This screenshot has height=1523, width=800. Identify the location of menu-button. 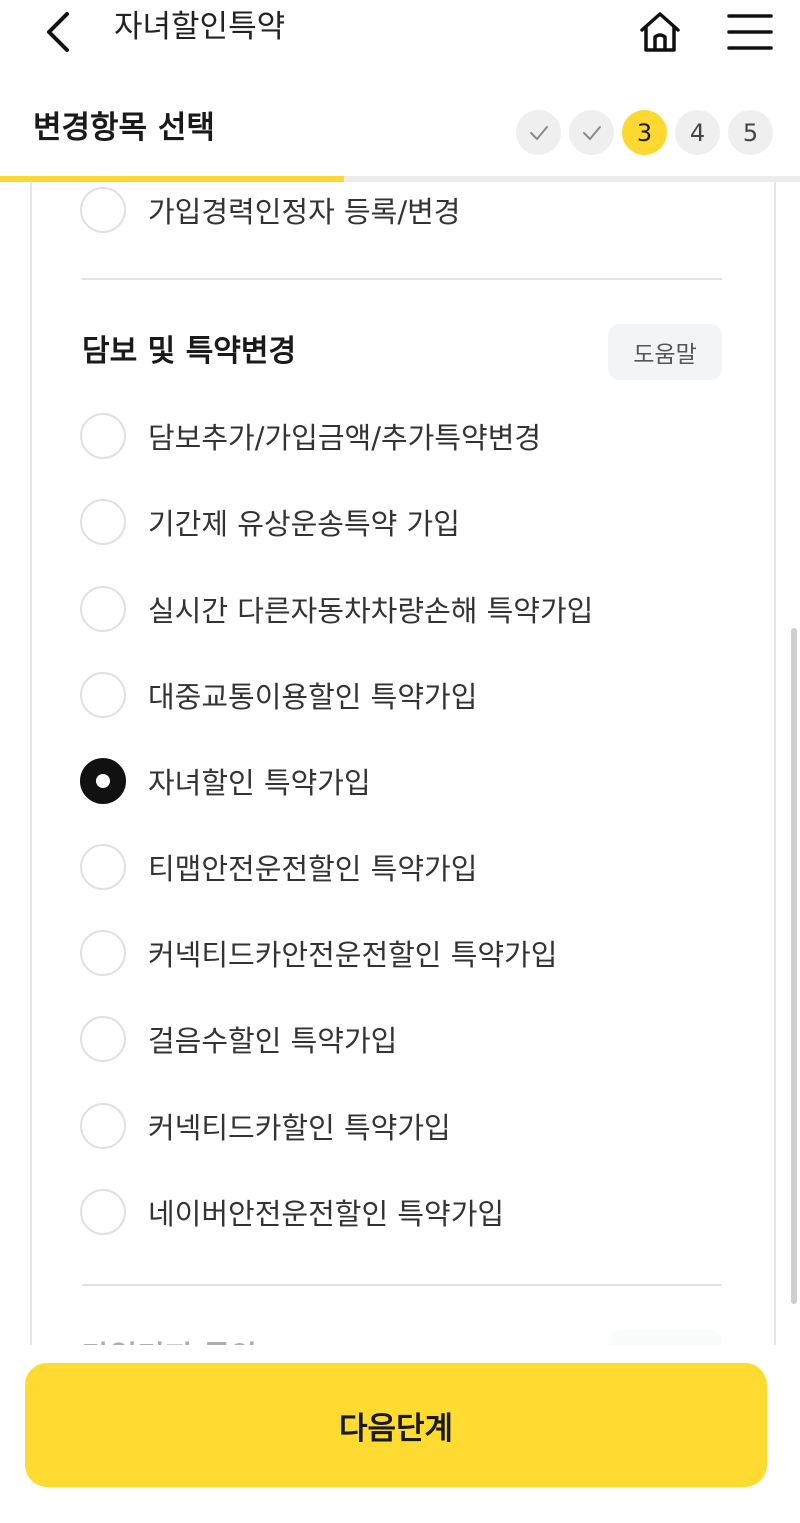
(750, 32).